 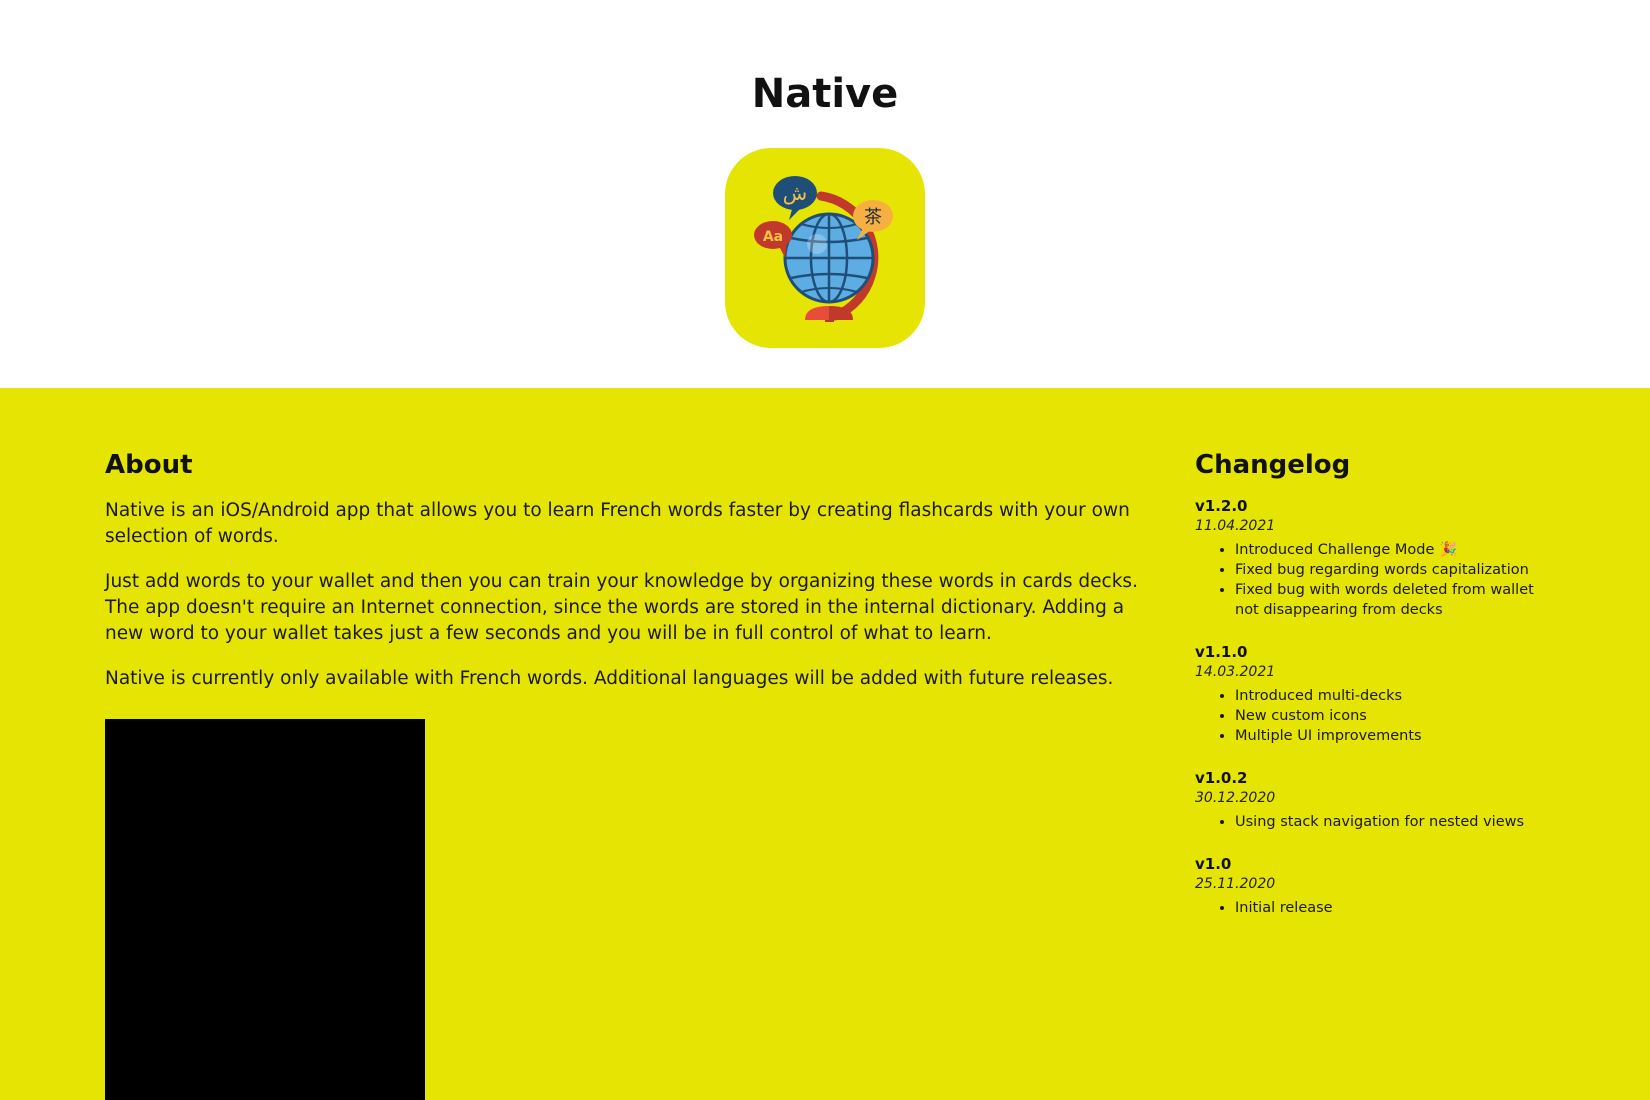 I want to click on release-version: v1.2.0, so click(x=1221, y=506).